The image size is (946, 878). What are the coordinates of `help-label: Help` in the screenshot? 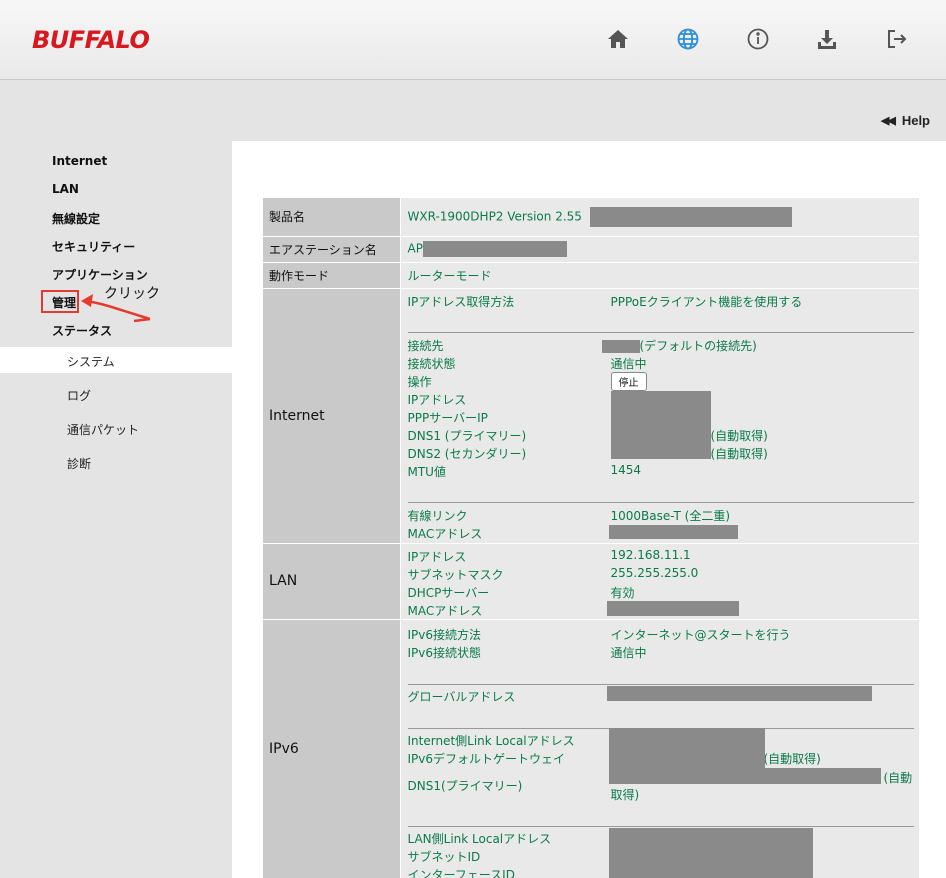 It's located at (915, 120).